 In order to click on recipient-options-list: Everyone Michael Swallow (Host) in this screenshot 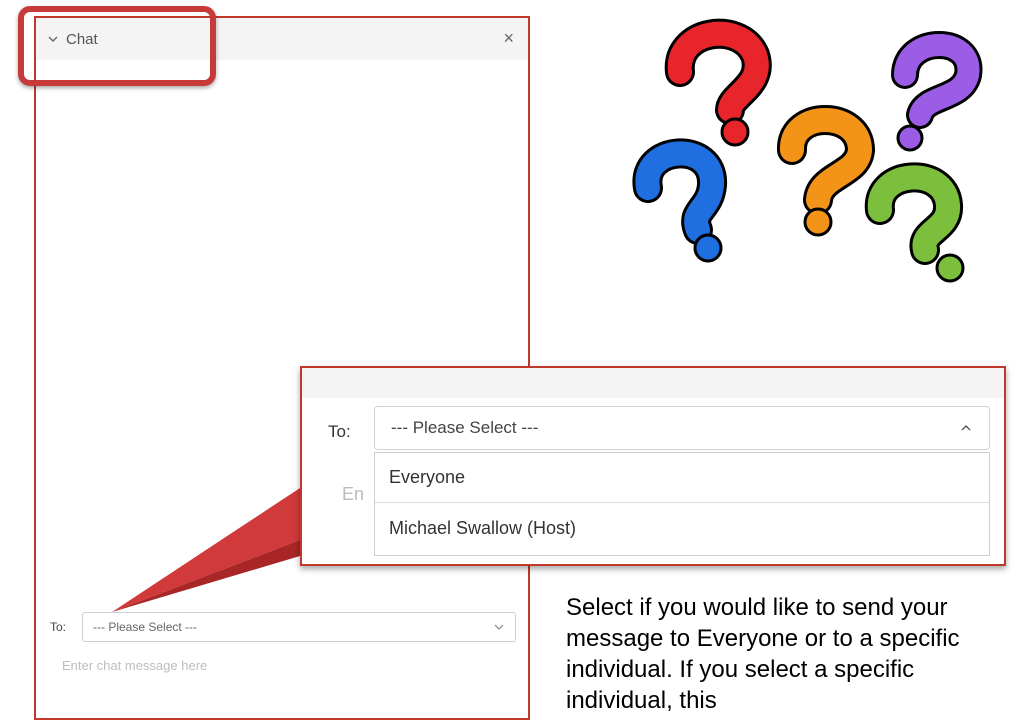, I will do `click(682, 504)`.